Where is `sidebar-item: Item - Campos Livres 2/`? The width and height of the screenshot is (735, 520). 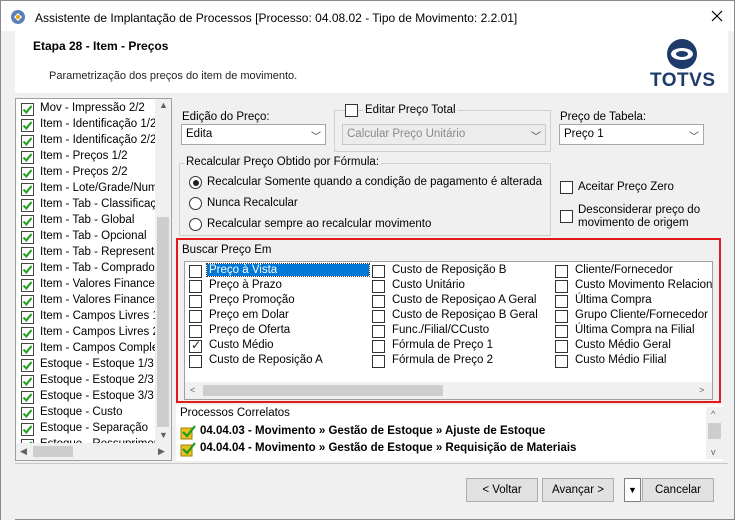
sidebar-item: Item - Campos Livres 2/ is located at coordinates (89, 333).